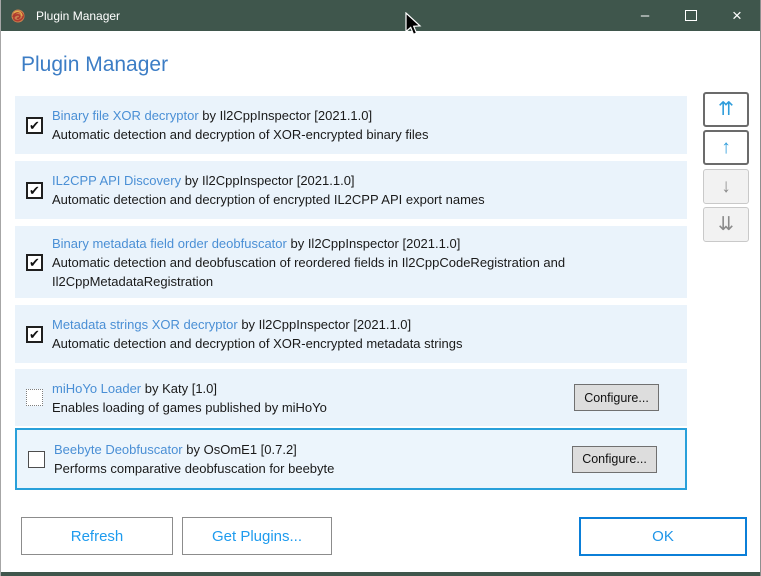 The image size is (761, 576). I want to click on plugin-name-link: miHoYo Loader, so click(96, 388).